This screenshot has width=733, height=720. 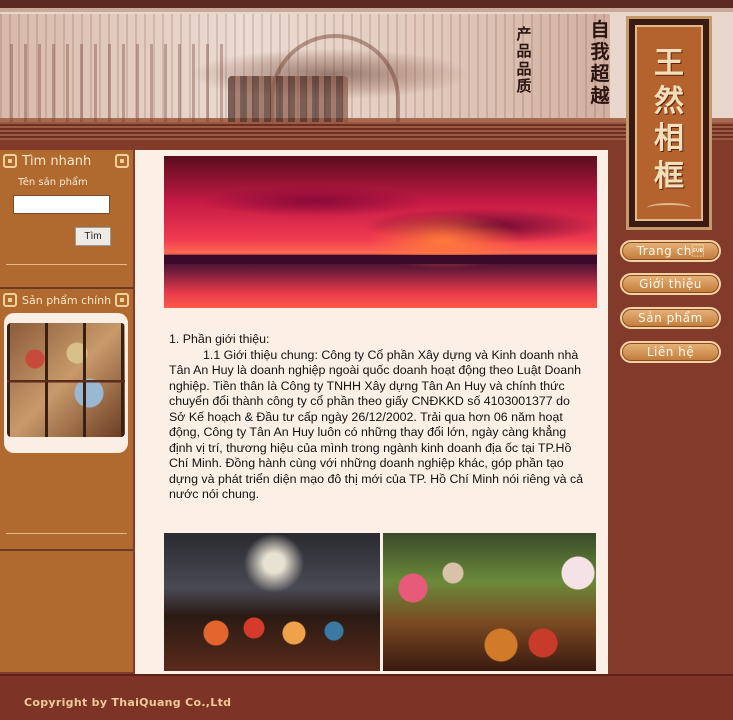 What do you see at coordinates (67, 300) in the screenshot?
I see `products-box-title: Sản phẩm chính` at bounding box center [67, 300].